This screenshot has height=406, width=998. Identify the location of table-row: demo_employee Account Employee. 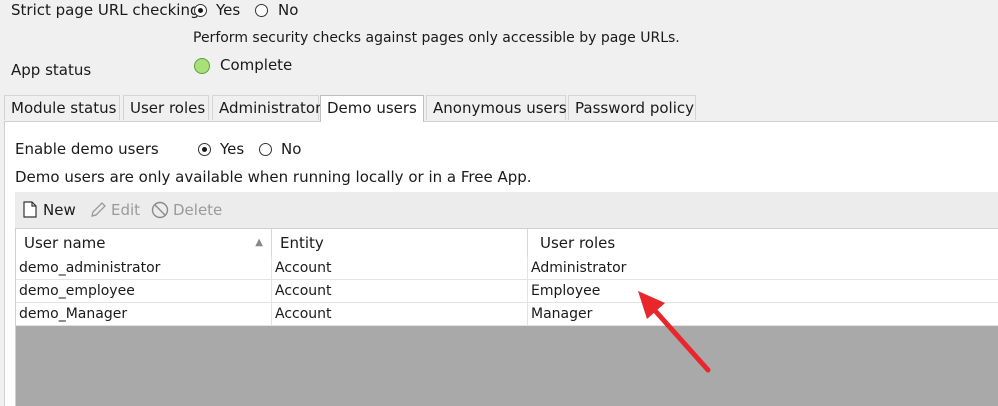
(507, 291).